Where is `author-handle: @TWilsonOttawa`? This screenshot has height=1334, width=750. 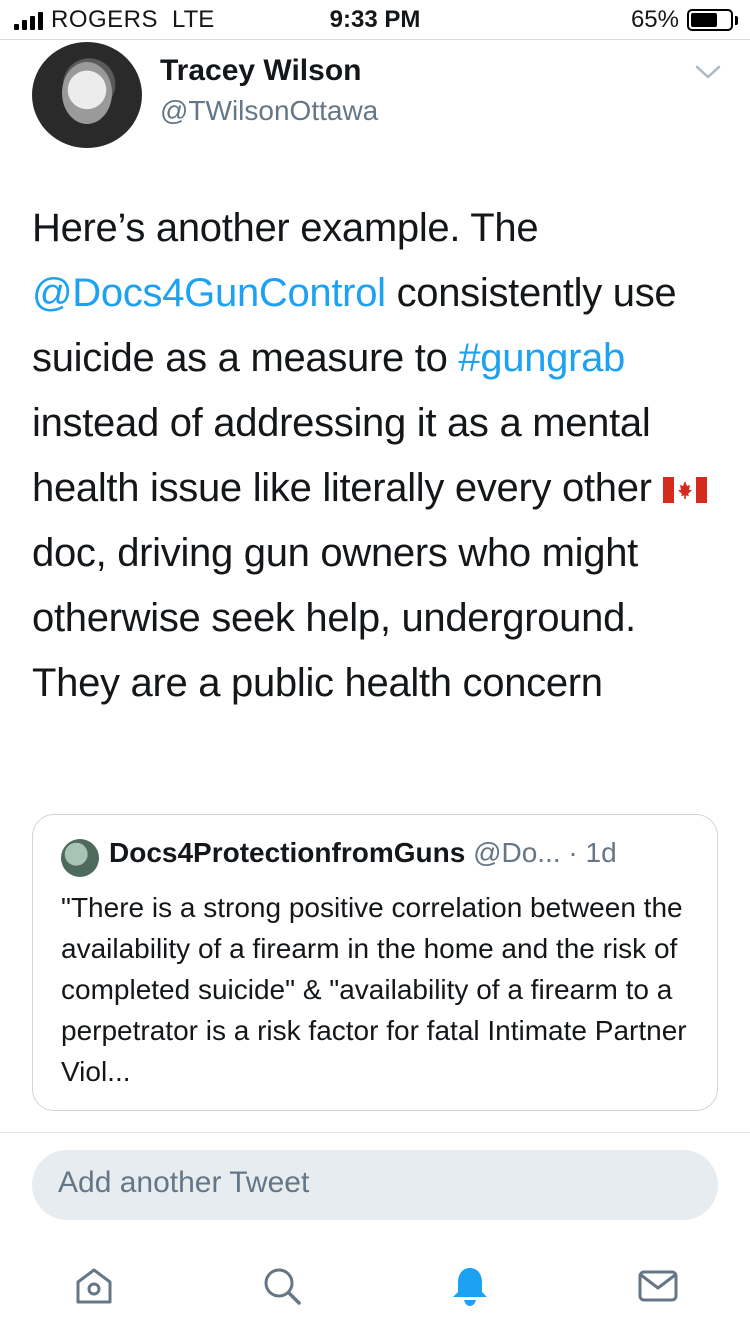 author-handle: @TWilsonOttawa is located at coordinates (269, 111).